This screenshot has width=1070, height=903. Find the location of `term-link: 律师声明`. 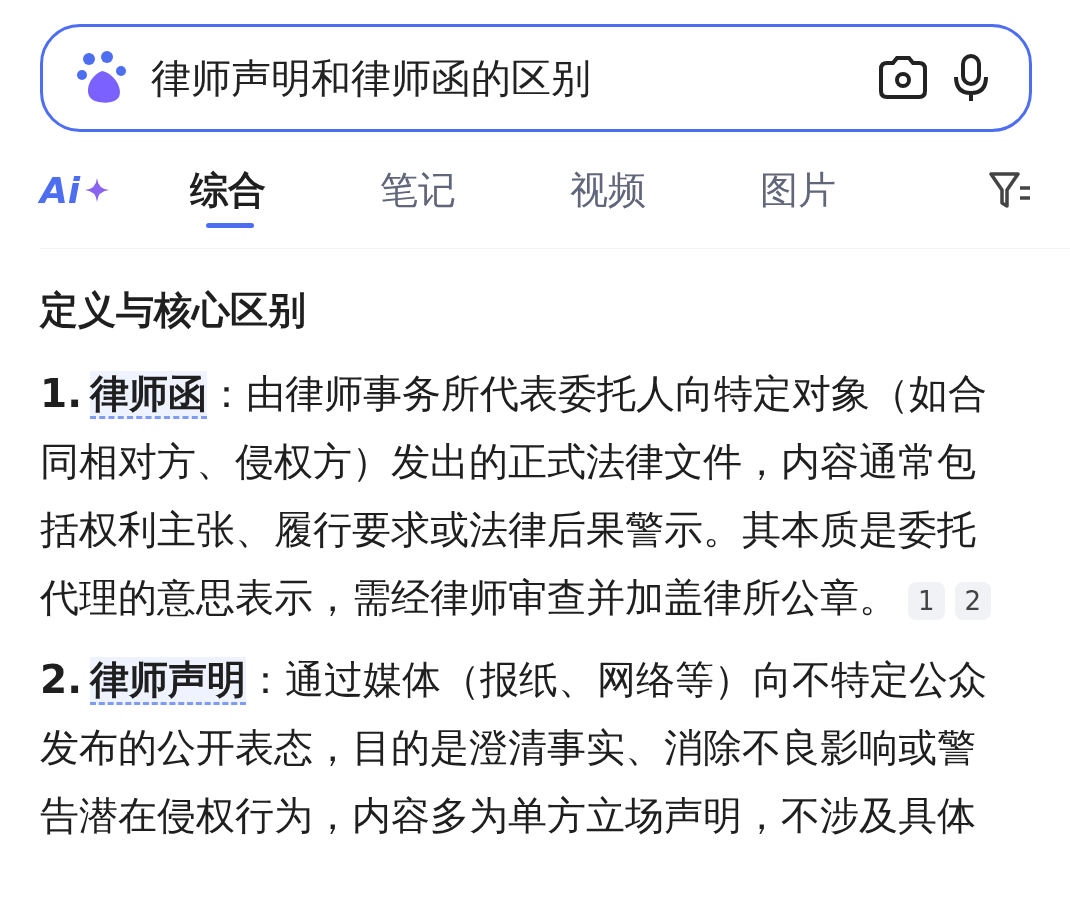

term-link: 律师声明 is located at coordinates (167, 681).